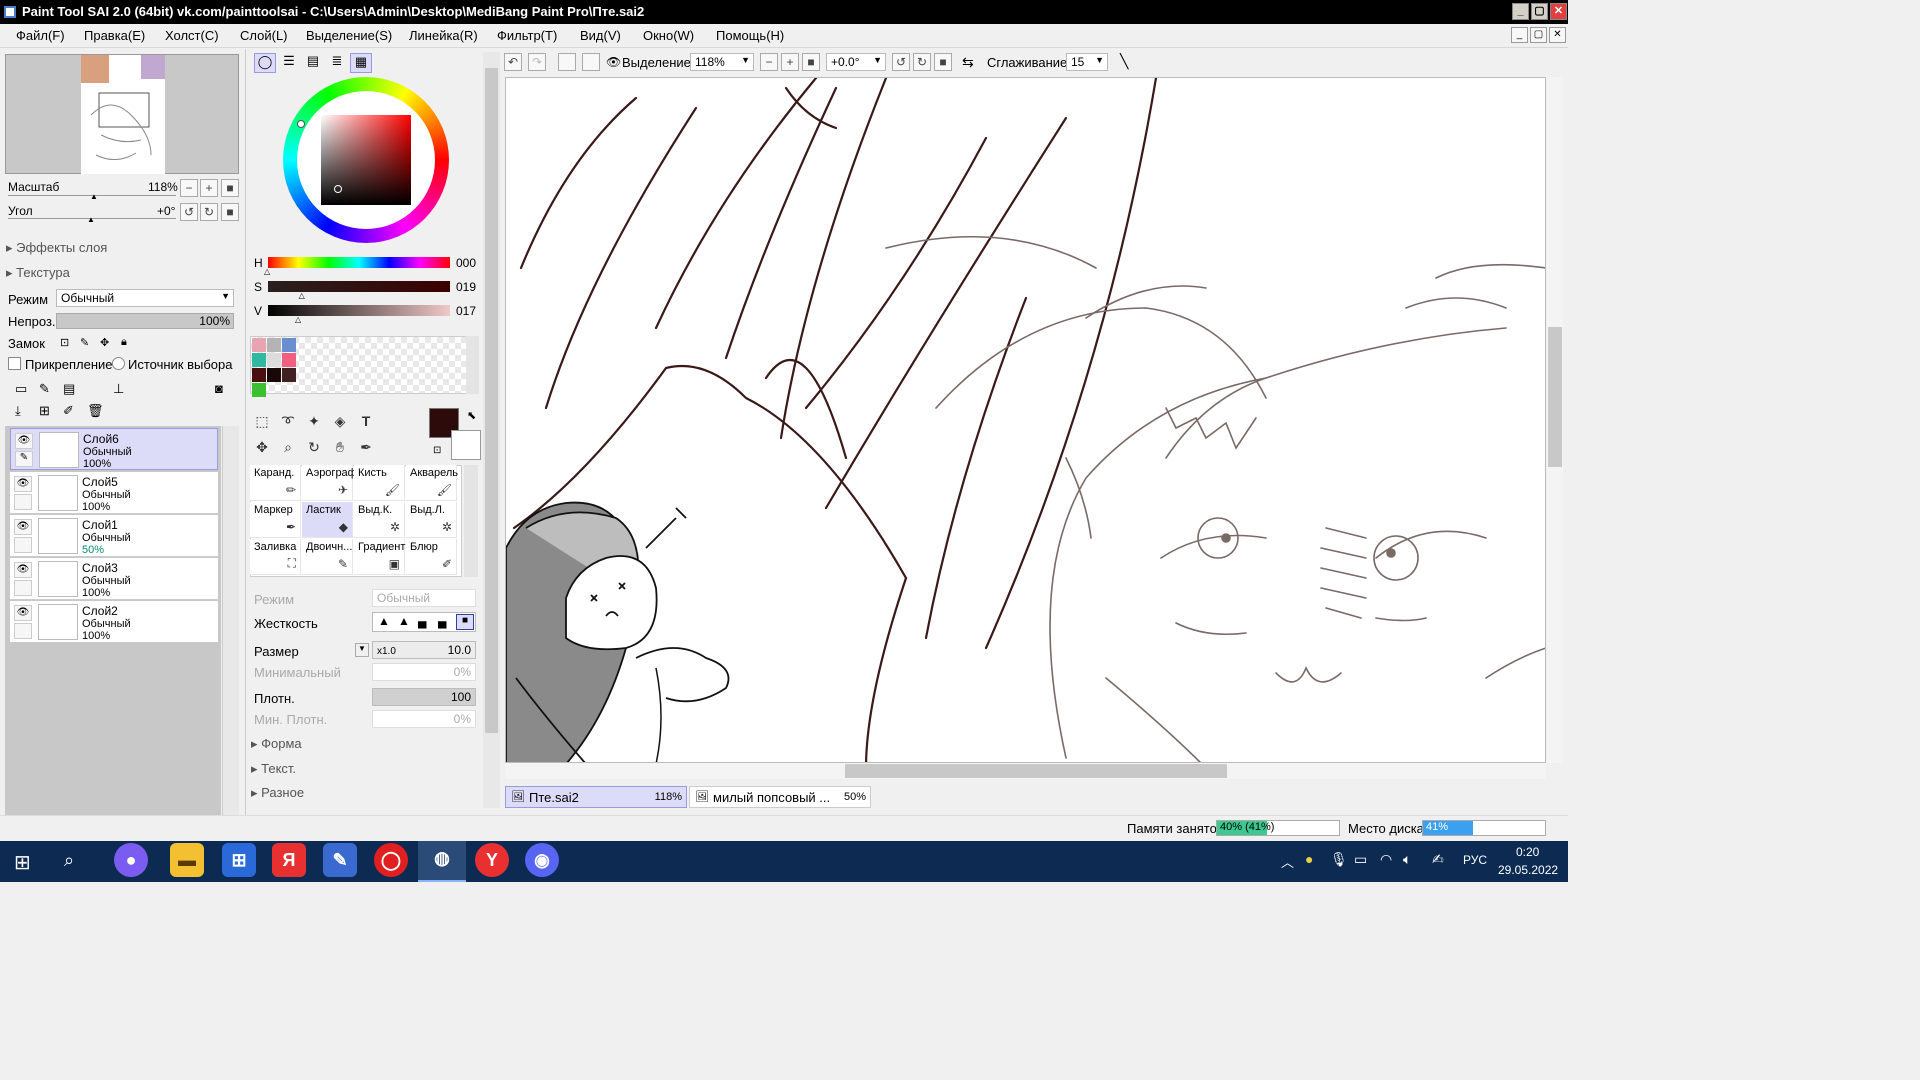 The image size is (1920, 1080). What do you see at coordinates (1557, 35) in the screenshot?
I see `doc-close-button: ✕` at bounding box center [1557, 35].